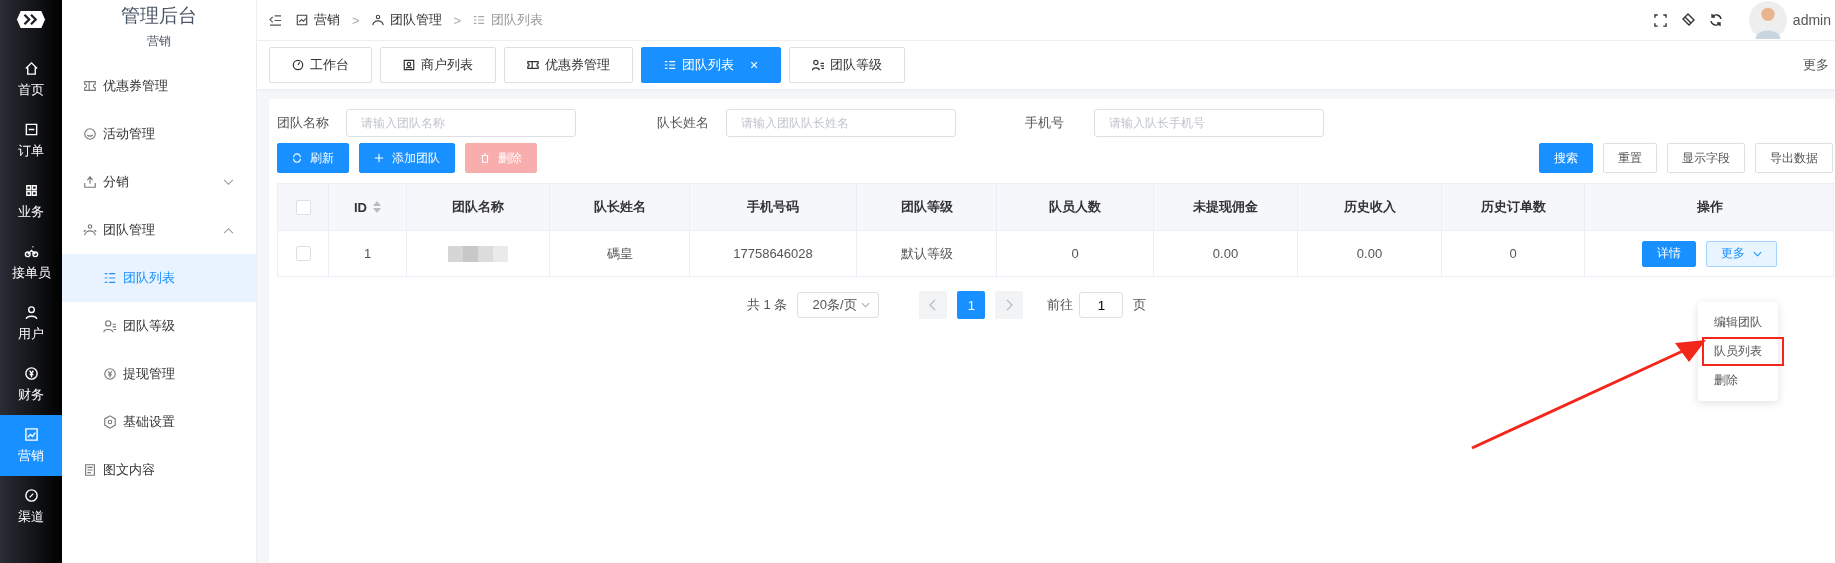 This screenshot has width=1835, height=563. I want to click on sort-icon, so click(377, 207).